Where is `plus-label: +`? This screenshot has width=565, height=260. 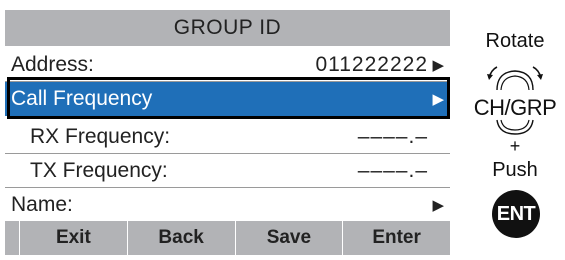
plus-label: + is located at coordinates (515, 146).